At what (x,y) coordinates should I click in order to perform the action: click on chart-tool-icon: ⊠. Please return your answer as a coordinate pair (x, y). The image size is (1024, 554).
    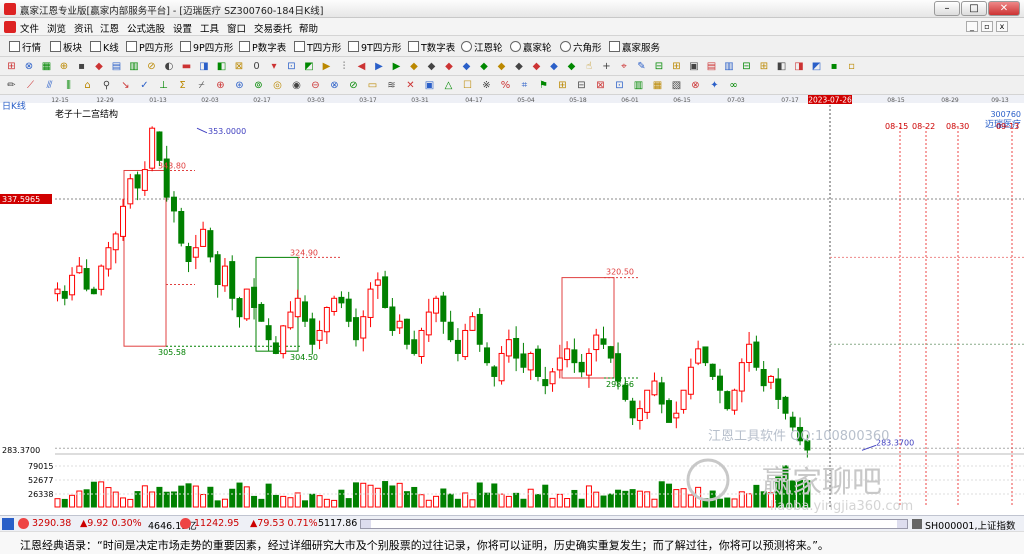
    Looking at the image, I should click on (239, 66).